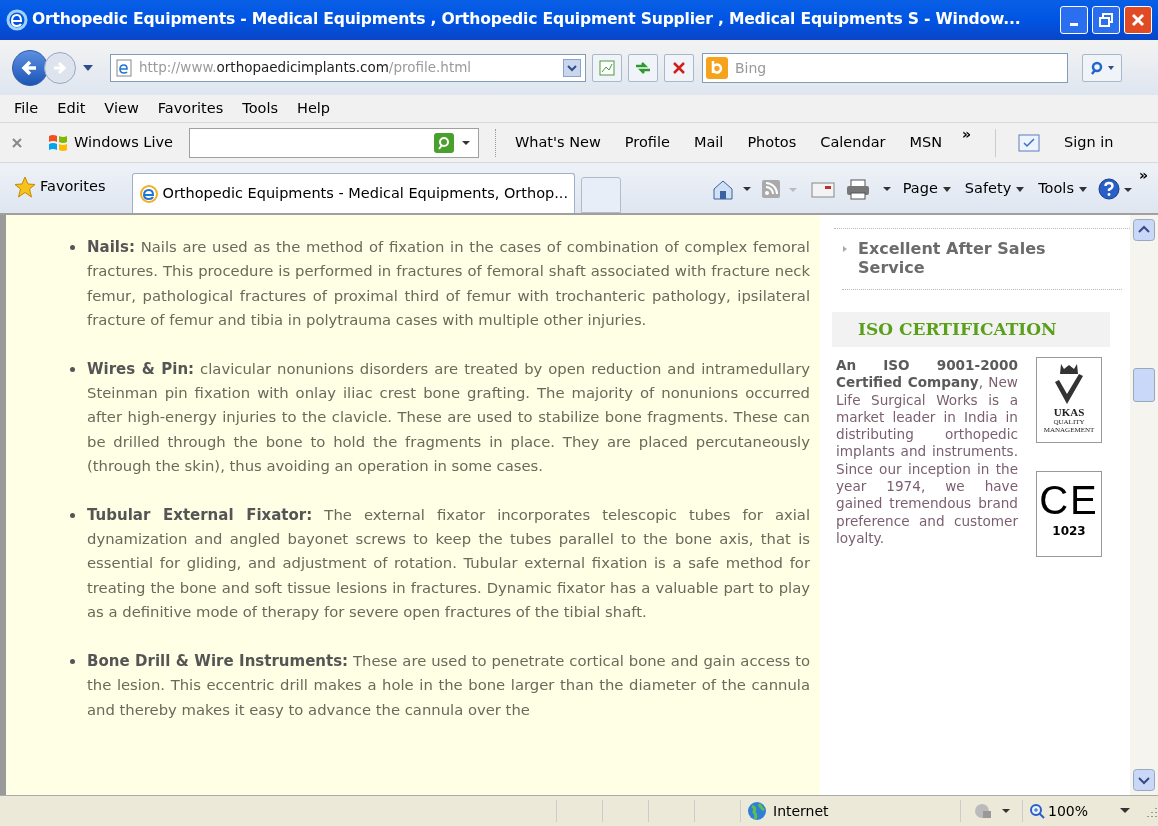 The width and height of the screenshot is (1158, 826). Describe the element at coordinates (968, 258) in the screenshot. I see `feature-link: Excellent After Sales Service` at that location.